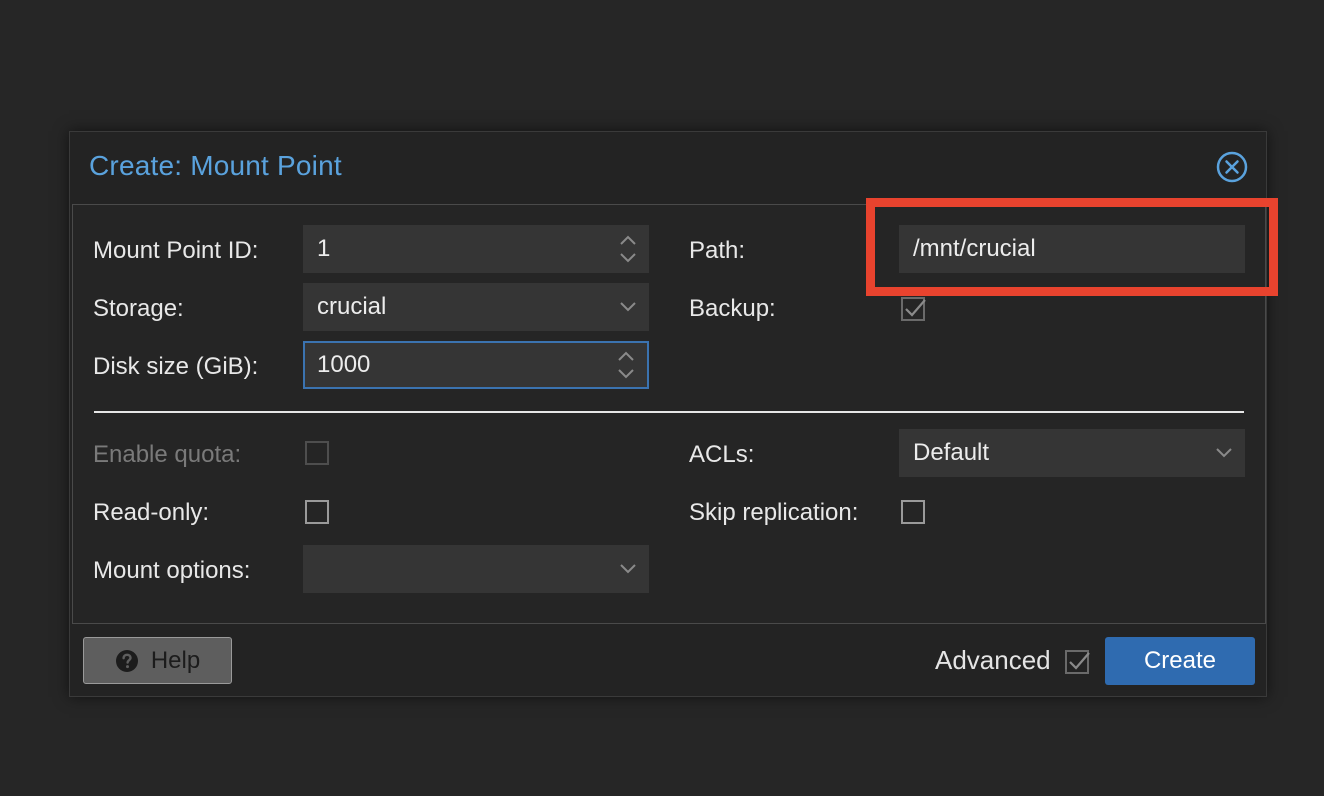 Image resolution: width=1324 pixels, height=796 pixels. I want to click on enable-quota-label: Enable quota:, so click(167, 454).